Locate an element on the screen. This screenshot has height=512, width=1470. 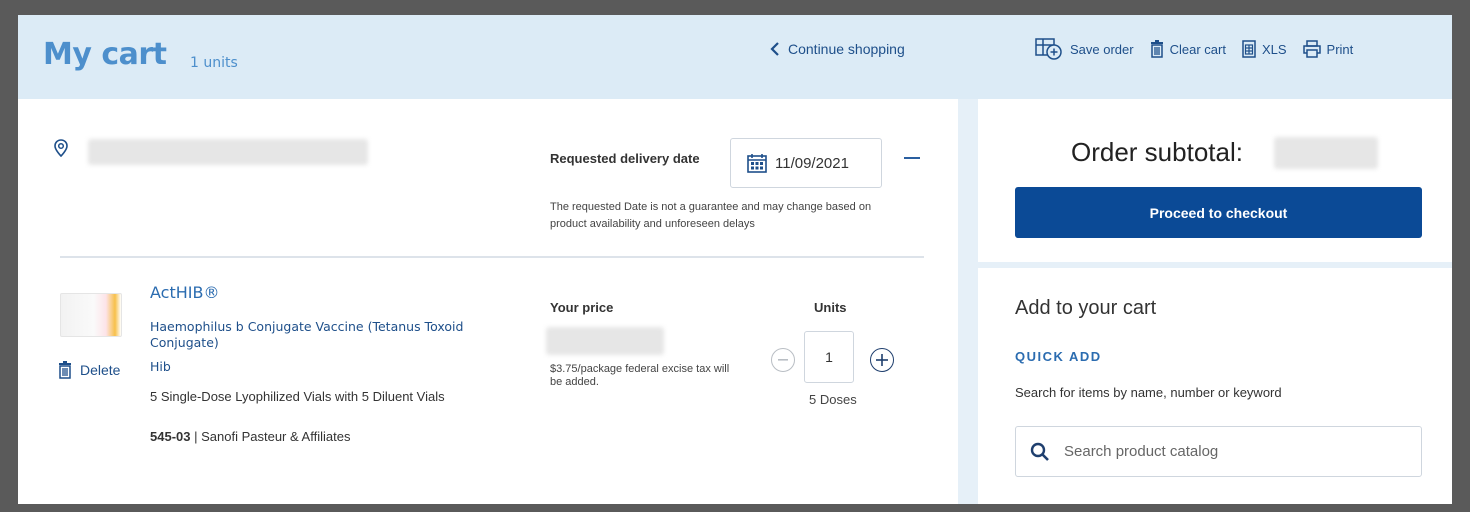
decrease-quantity-button is located at coordinates (783, 360).